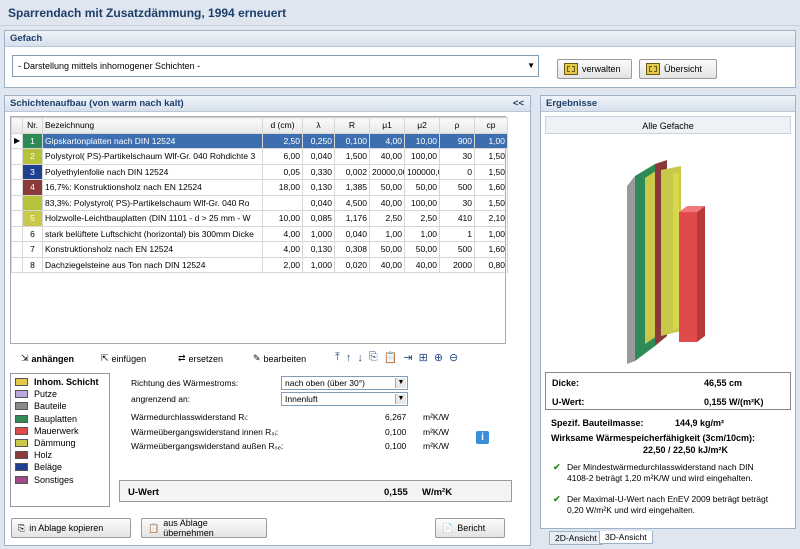  Describe the element at coordinates (344, 399) in the screenshot. I see `angrenzend-select: Innenluft ▼` at that location.